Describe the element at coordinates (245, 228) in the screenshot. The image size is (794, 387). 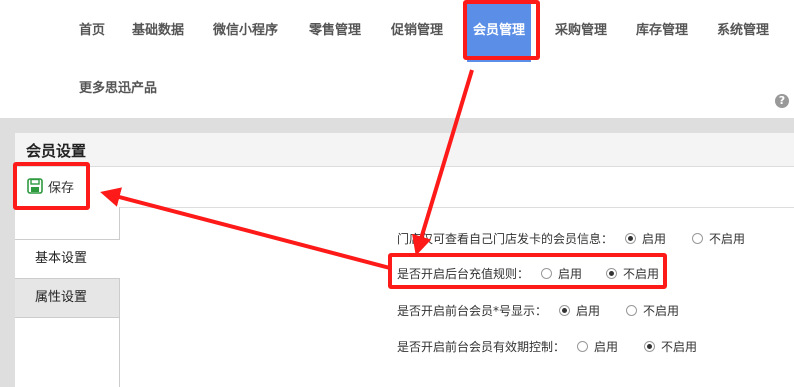
I see `arrow-to-save-button` at that location.